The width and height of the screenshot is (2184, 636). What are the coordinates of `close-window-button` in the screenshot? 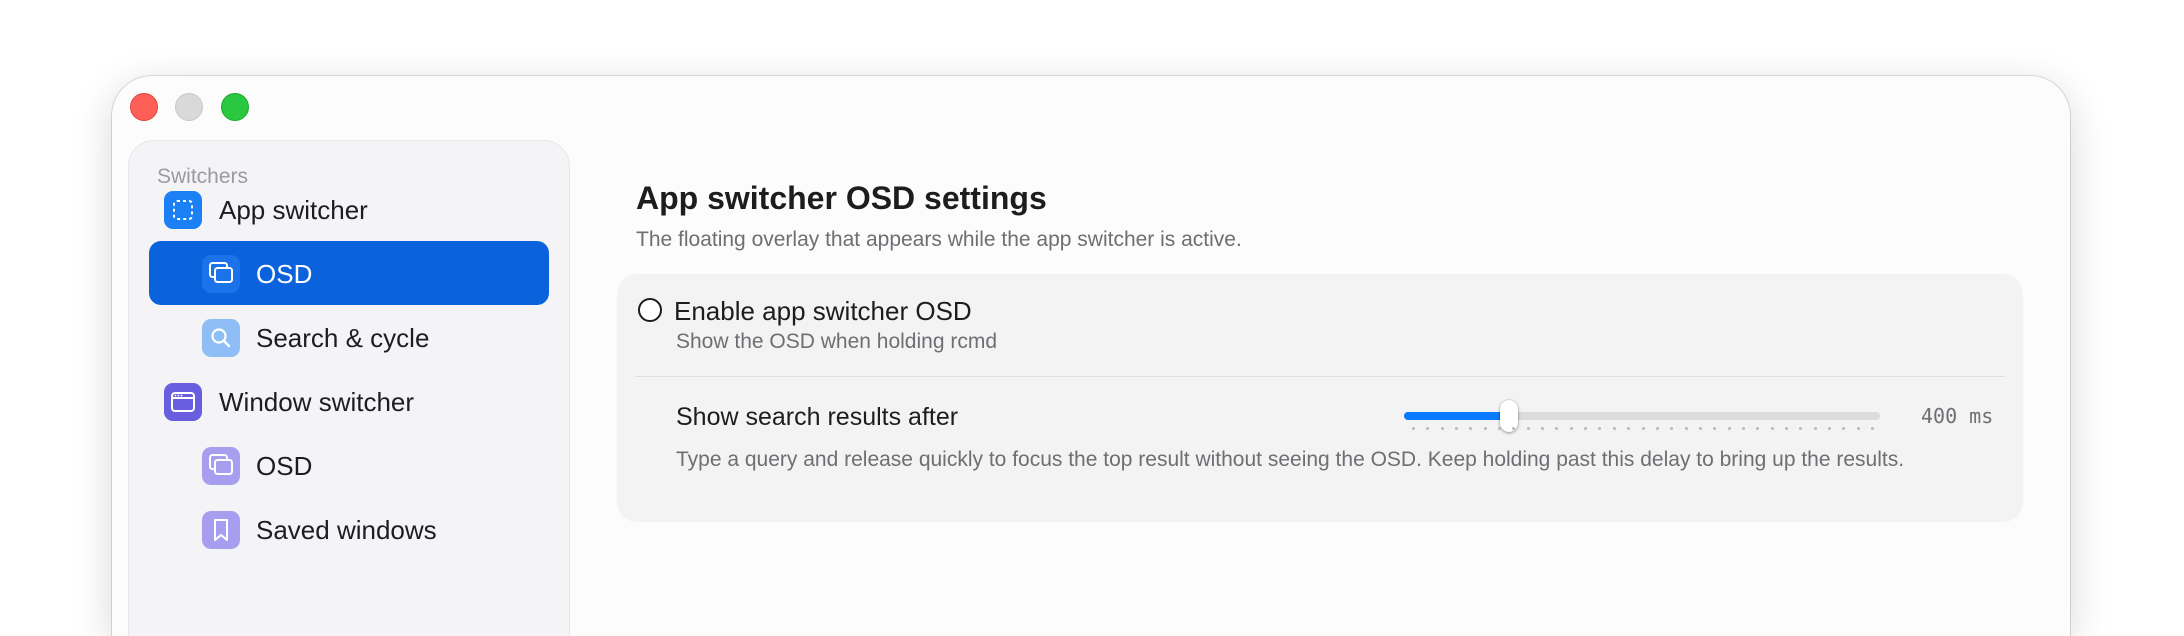 It's located at (144, 107).